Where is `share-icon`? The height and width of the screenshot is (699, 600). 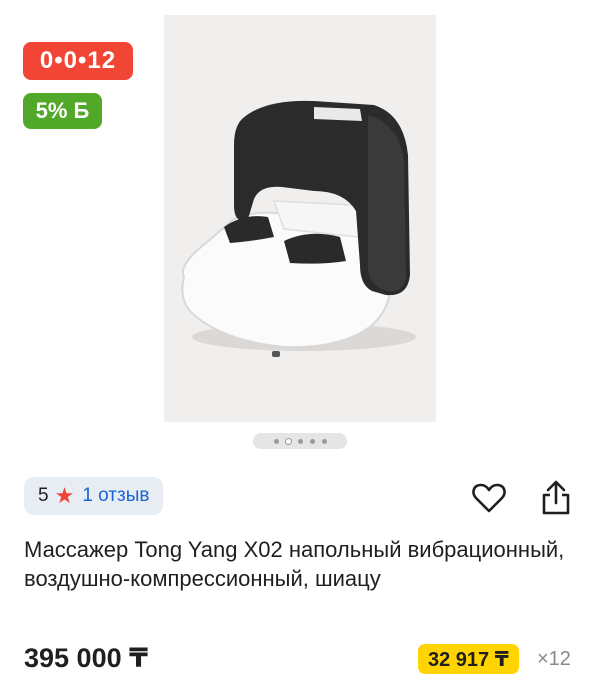 share-icon is located at coordinates (556, 497).